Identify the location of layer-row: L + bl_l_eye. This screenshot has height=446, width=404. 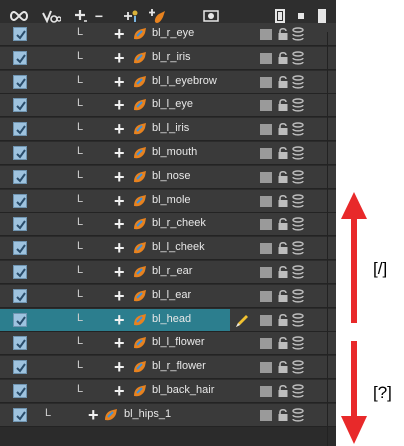
(168, 106).